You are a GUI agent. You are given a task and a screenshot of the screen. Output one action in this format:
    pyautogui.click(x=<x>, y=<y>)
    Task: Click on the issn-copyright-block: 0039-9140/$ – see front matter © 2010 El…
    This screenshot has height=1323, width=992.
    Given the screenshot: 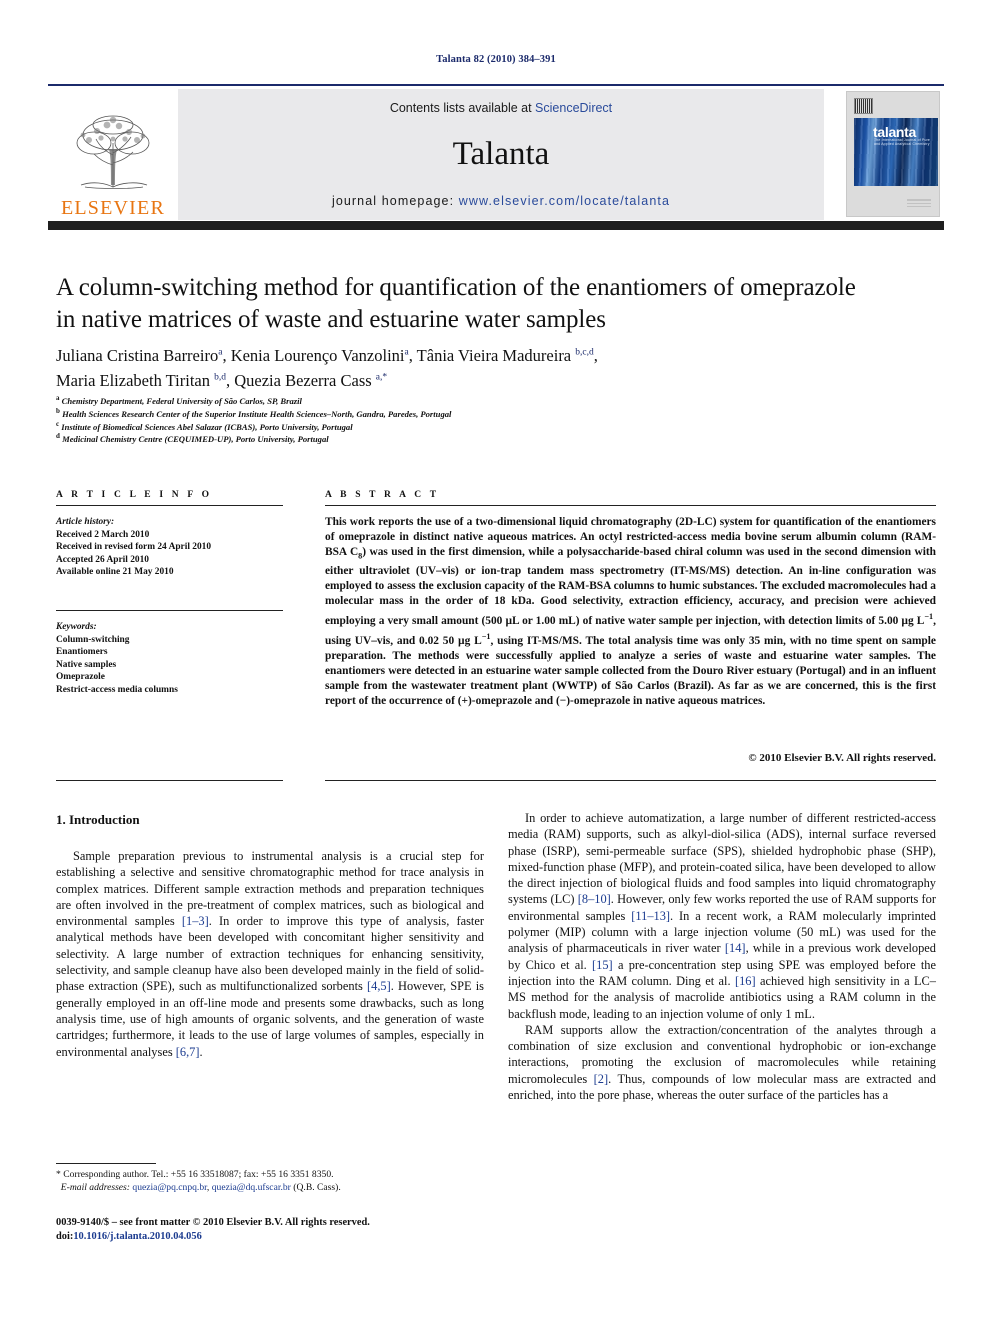 What is the action you would take?
    pyautogui.click(x=286, y=1230)
    